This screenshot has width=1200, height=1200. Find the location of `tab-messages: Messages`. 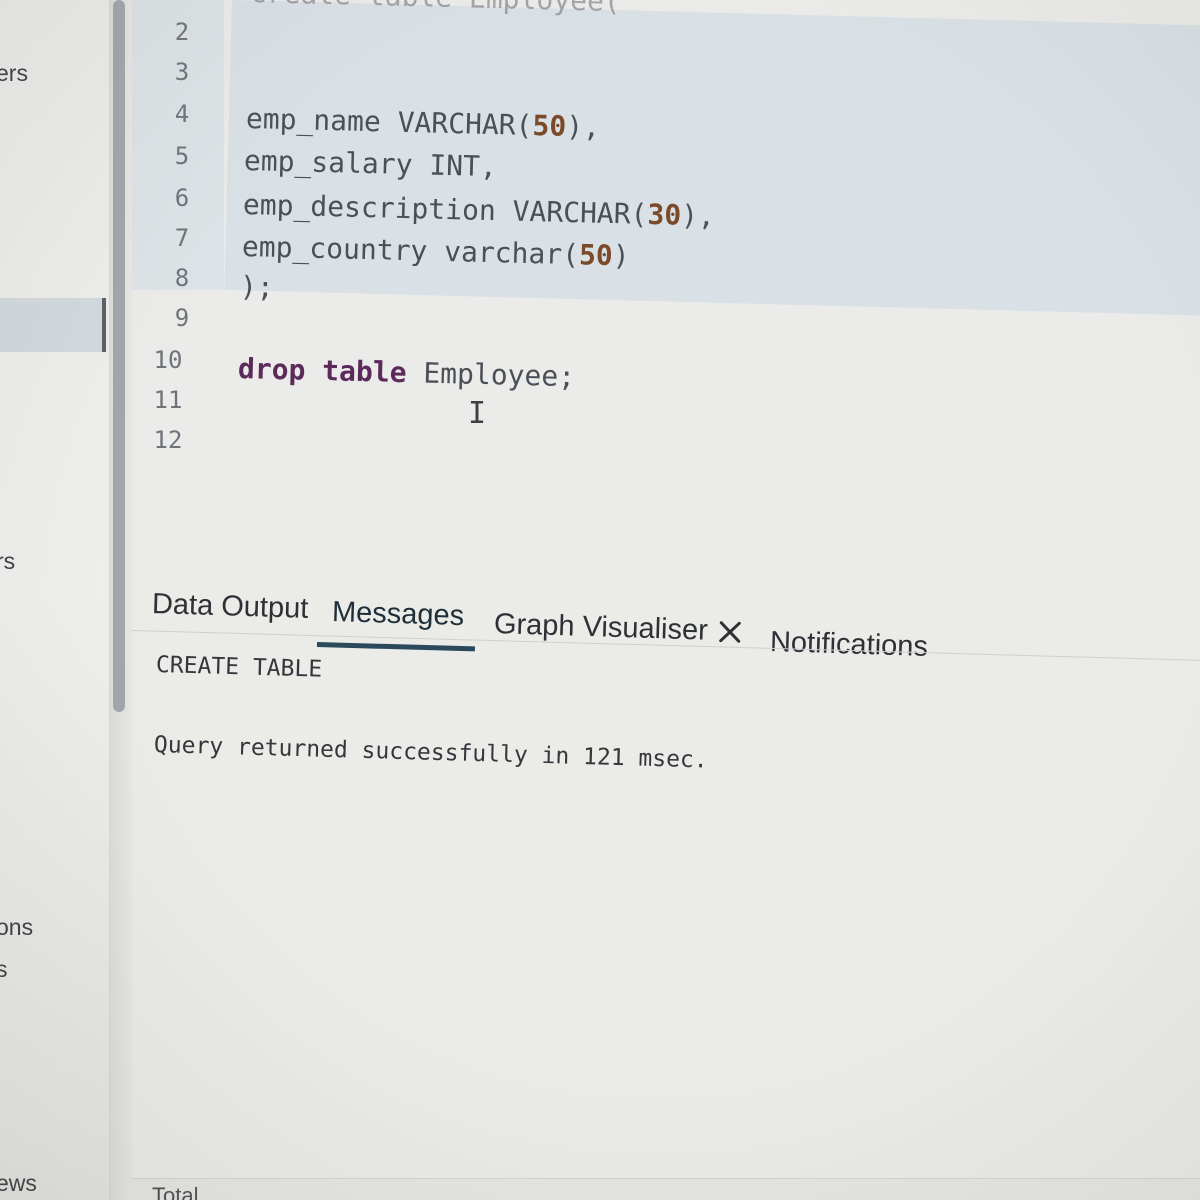

tab-messages: Messages is located at coordinates (398, 614).